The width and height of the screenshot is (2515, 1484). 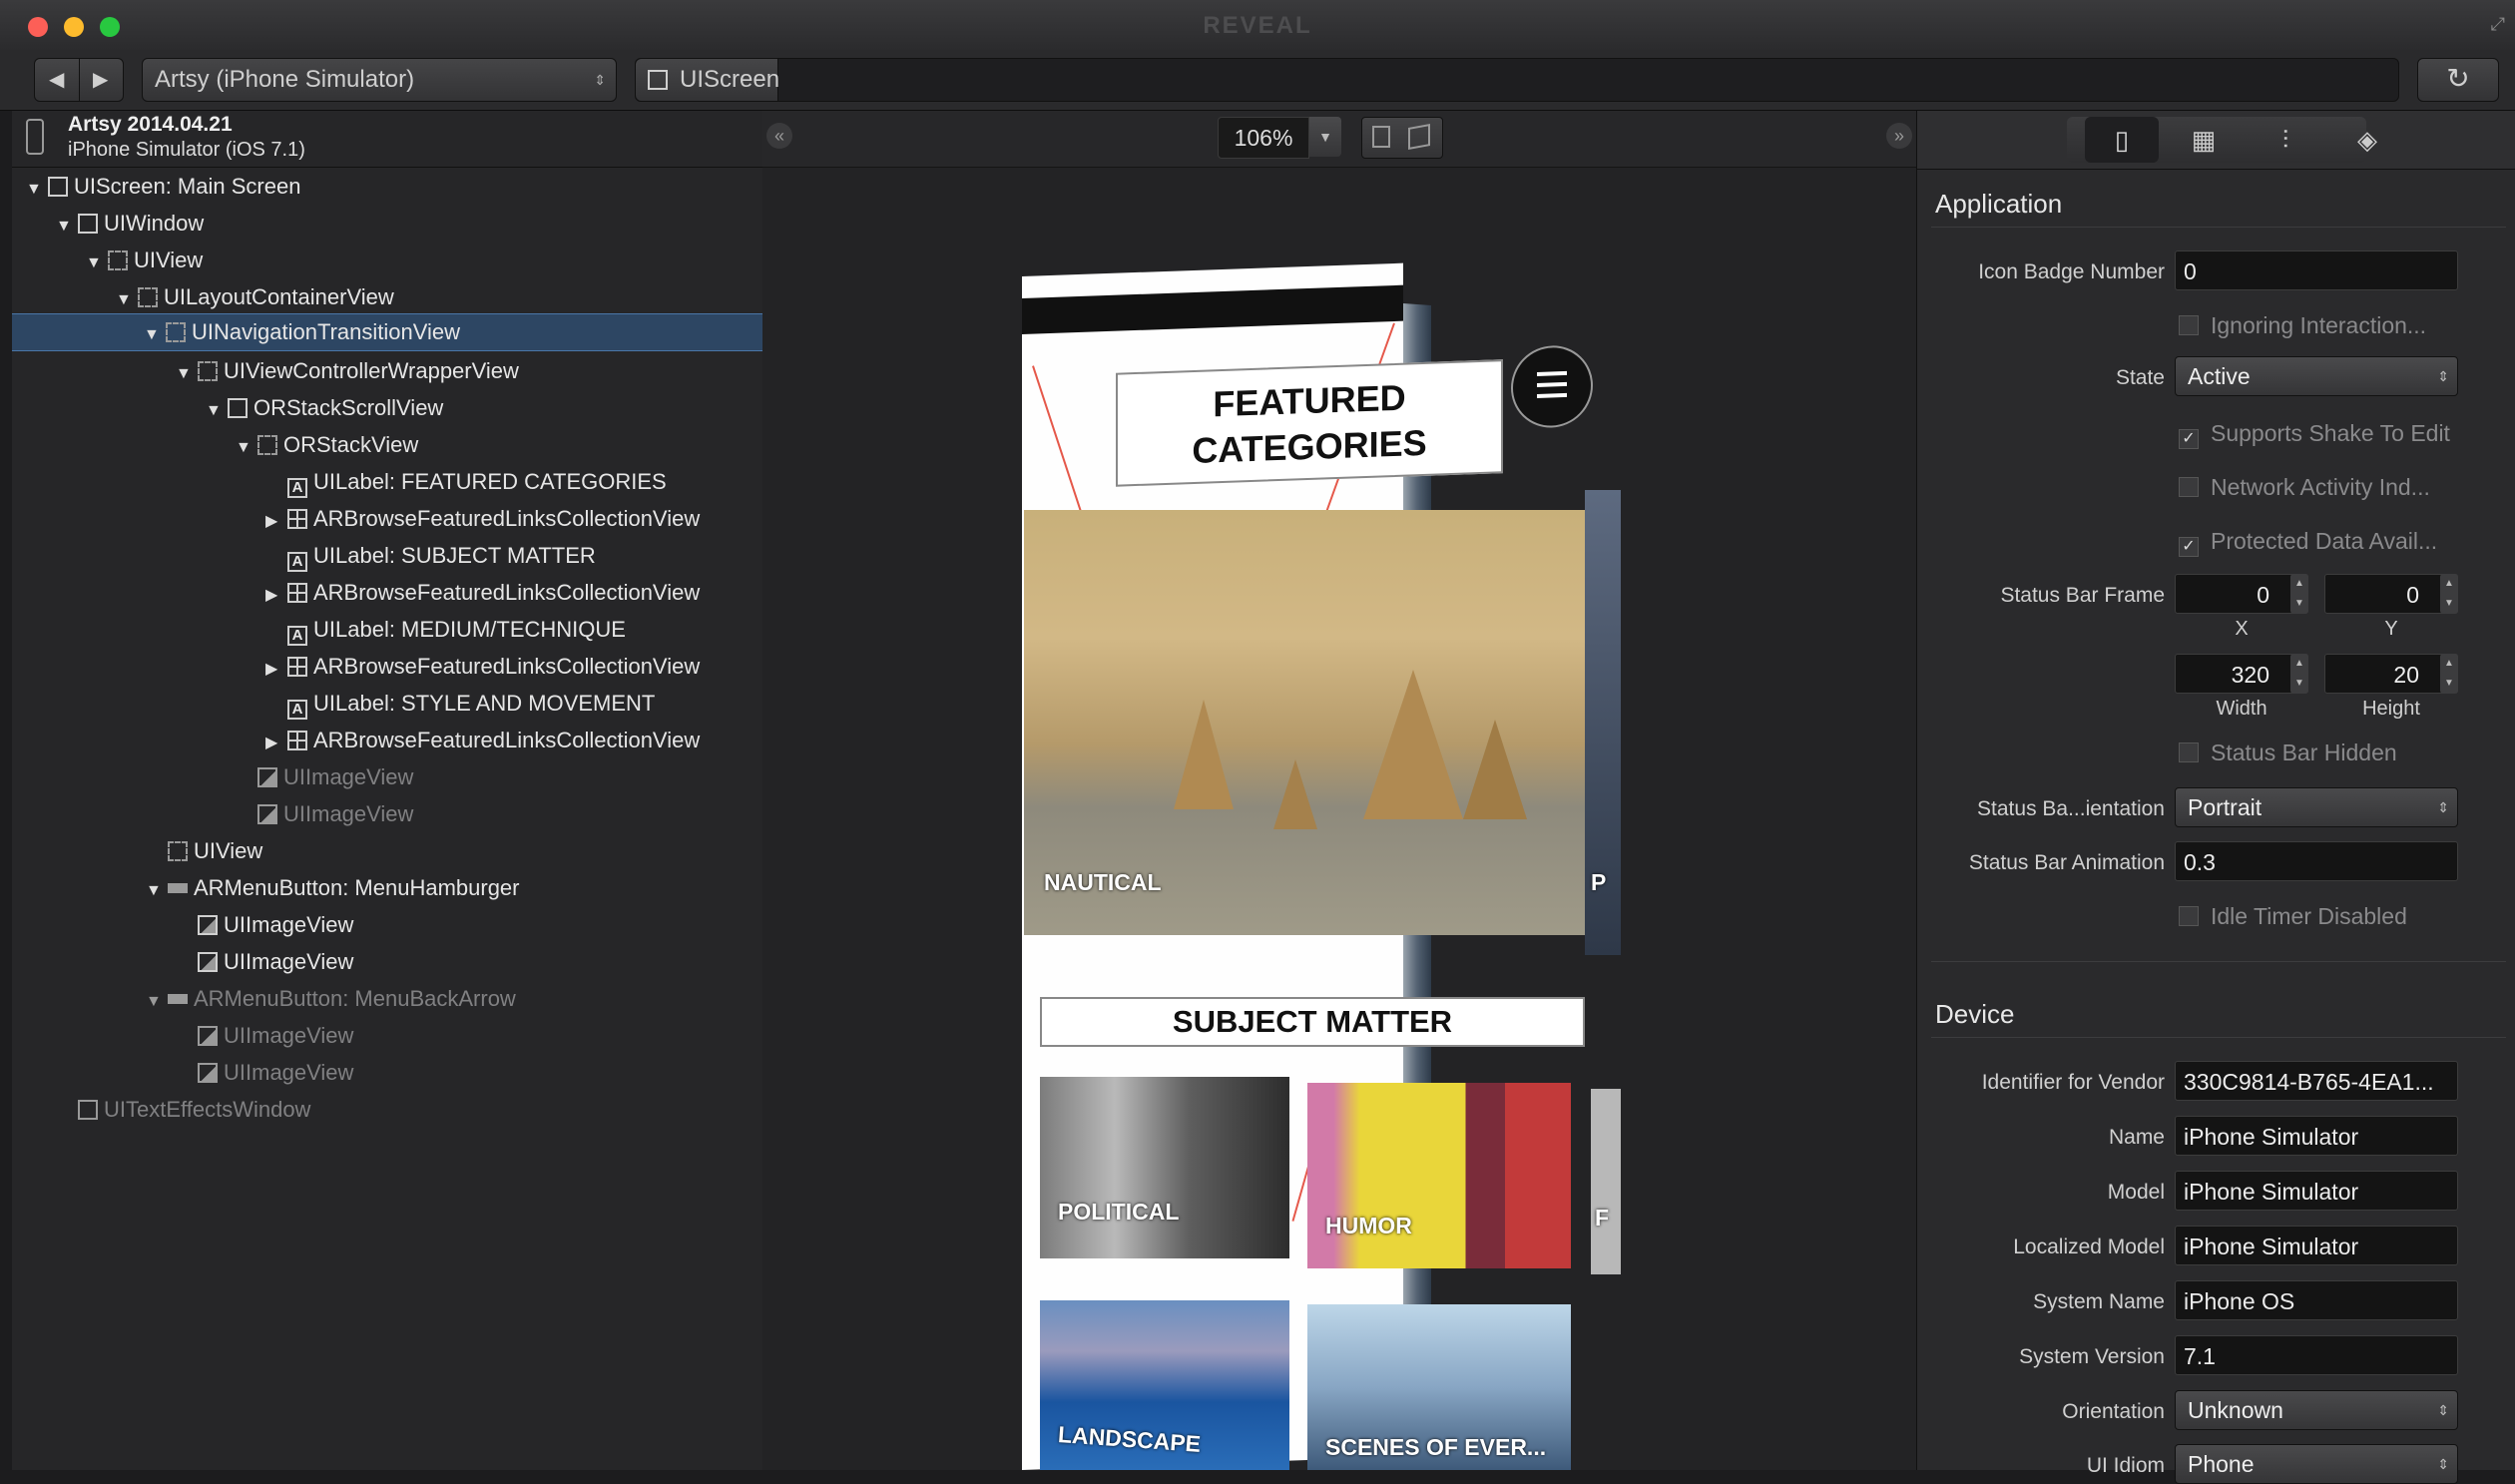 What do you see at coordinates (1899, 136) in the screenshot?
I see `collapse-right-icon: »` at bounding box center [1899, 136].